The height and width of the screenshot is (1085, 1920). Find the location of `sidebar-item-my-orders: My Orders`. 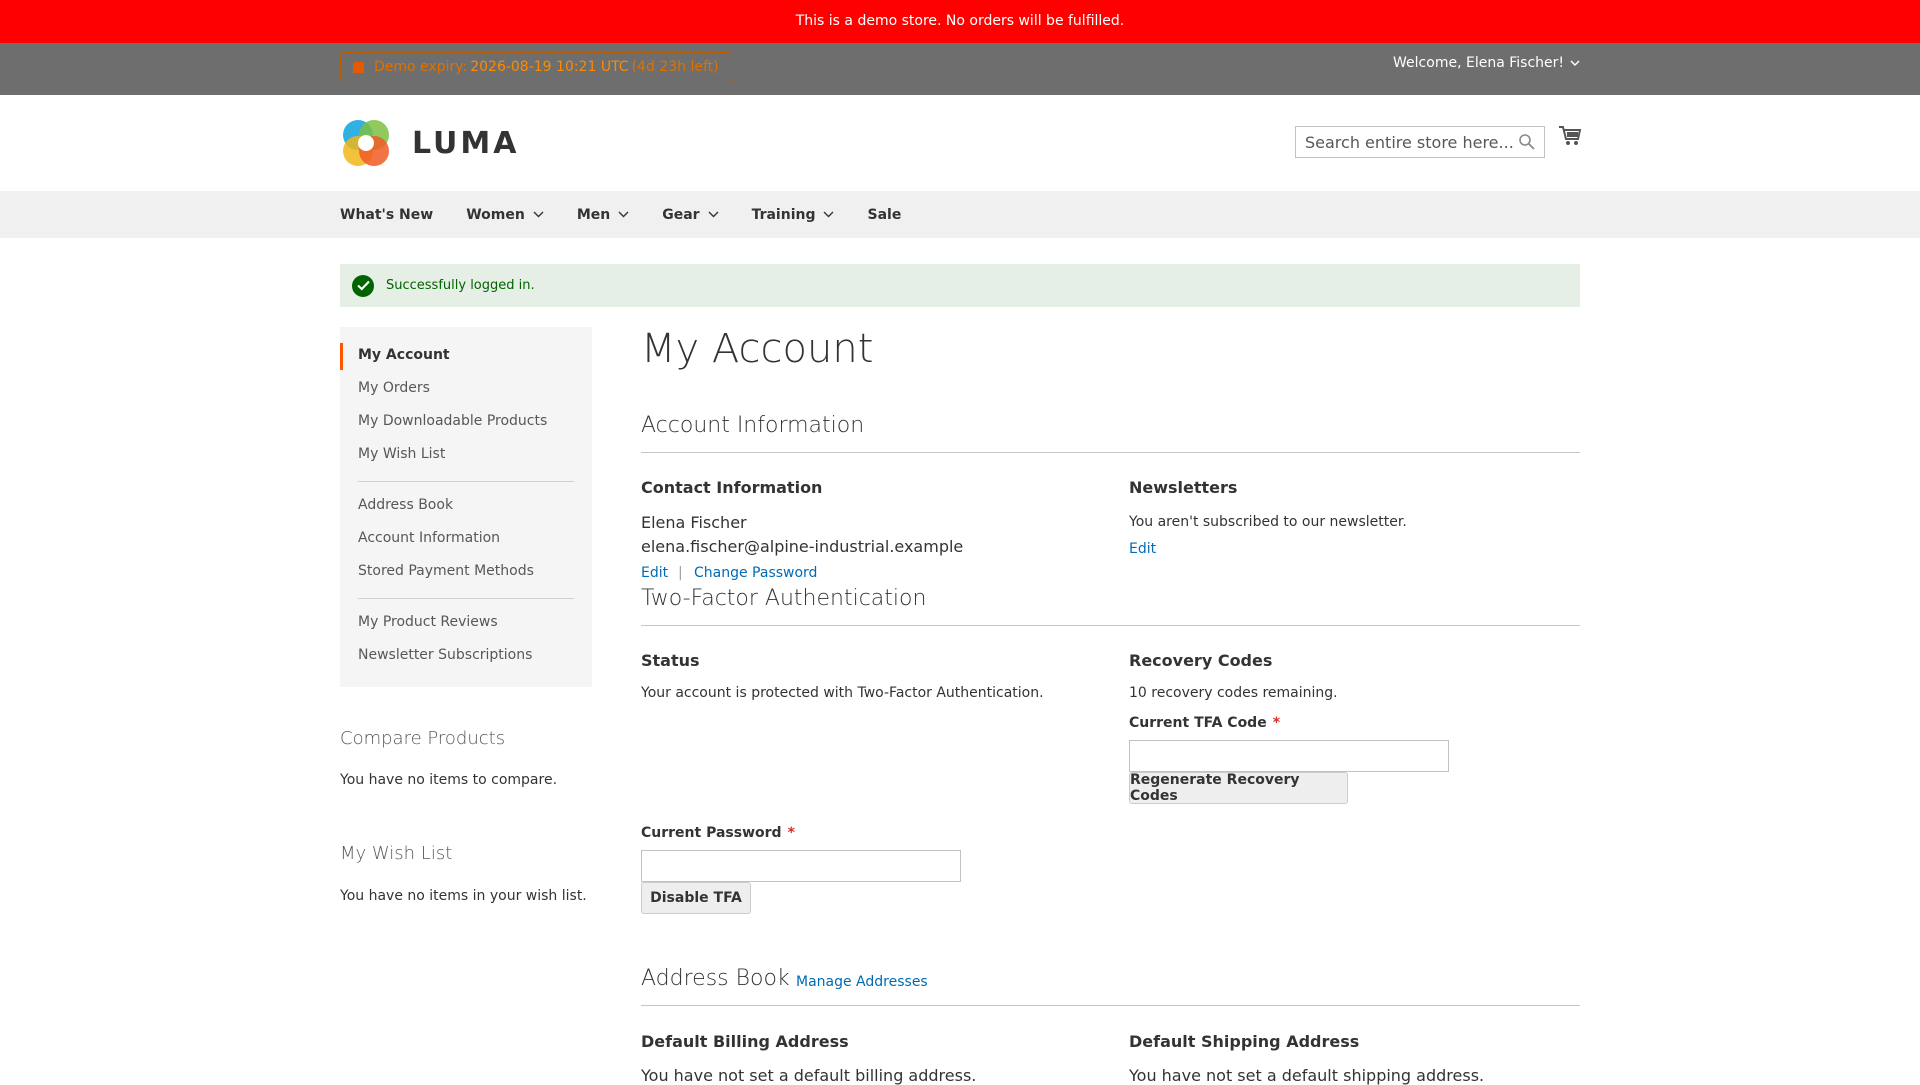

sidebar-item-my-orders: My Orders is located at coordinates (394, 388).